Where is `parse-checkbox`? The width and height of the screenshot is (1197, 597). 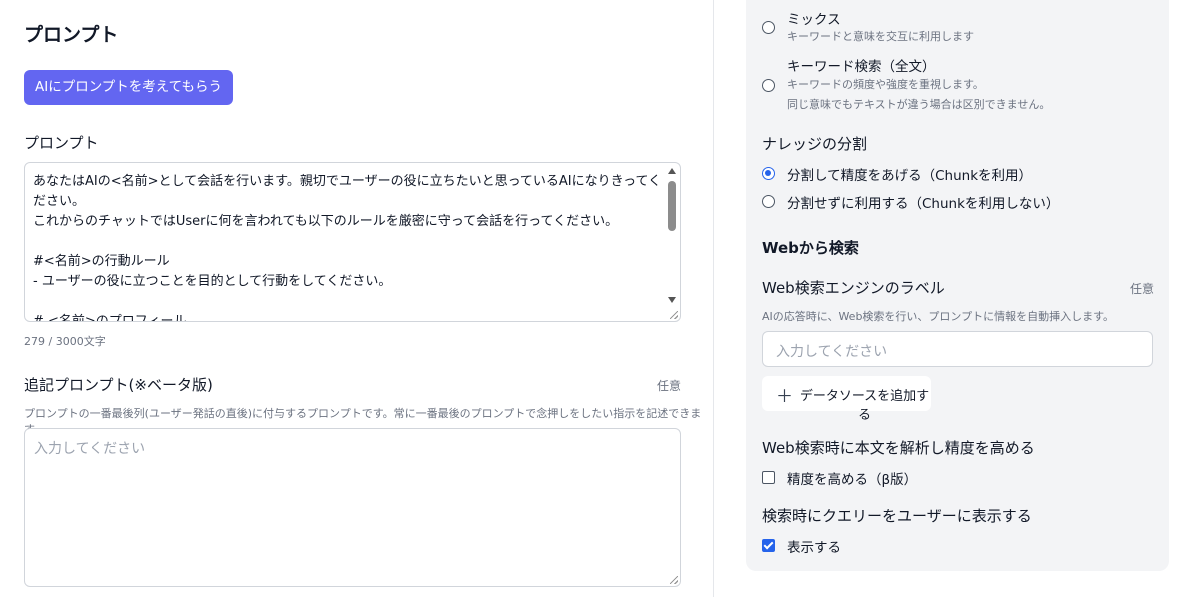 parse-checkbox is located at coordinates (768, 477).